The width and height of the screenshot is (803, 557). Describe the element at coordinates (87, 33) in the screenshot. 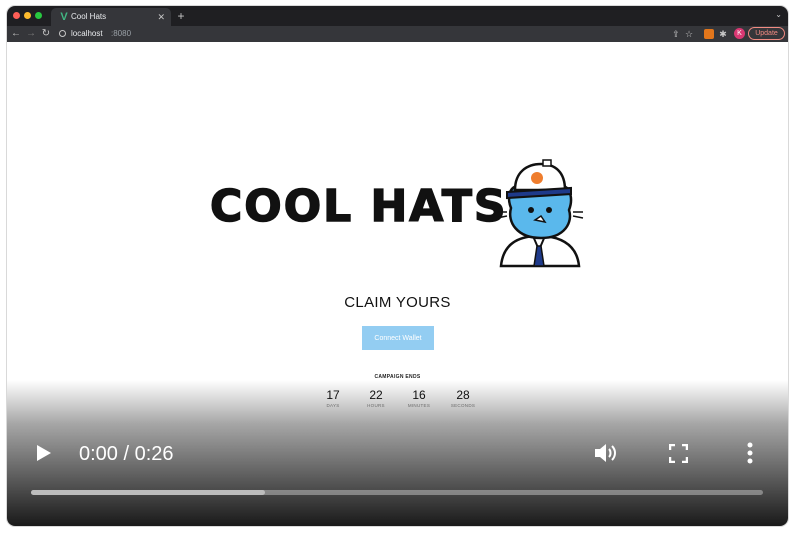

I see `url-host: localhost` at that location.